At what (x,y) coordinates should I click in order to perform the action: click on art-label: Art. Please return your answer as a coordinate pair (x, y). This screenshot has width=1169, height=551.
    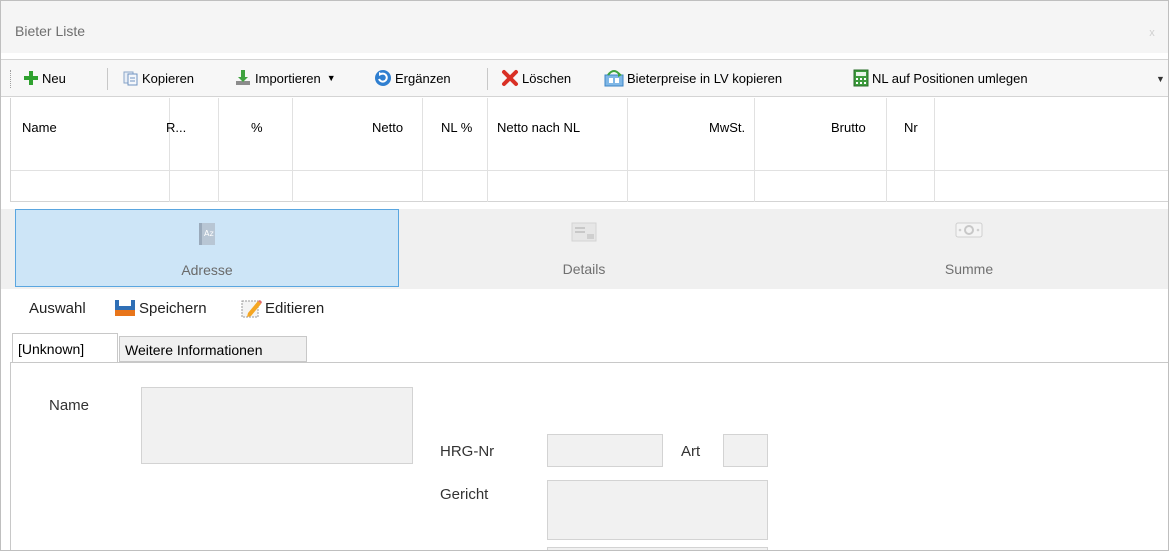
    Looking at the image, I should click on (691, 451).